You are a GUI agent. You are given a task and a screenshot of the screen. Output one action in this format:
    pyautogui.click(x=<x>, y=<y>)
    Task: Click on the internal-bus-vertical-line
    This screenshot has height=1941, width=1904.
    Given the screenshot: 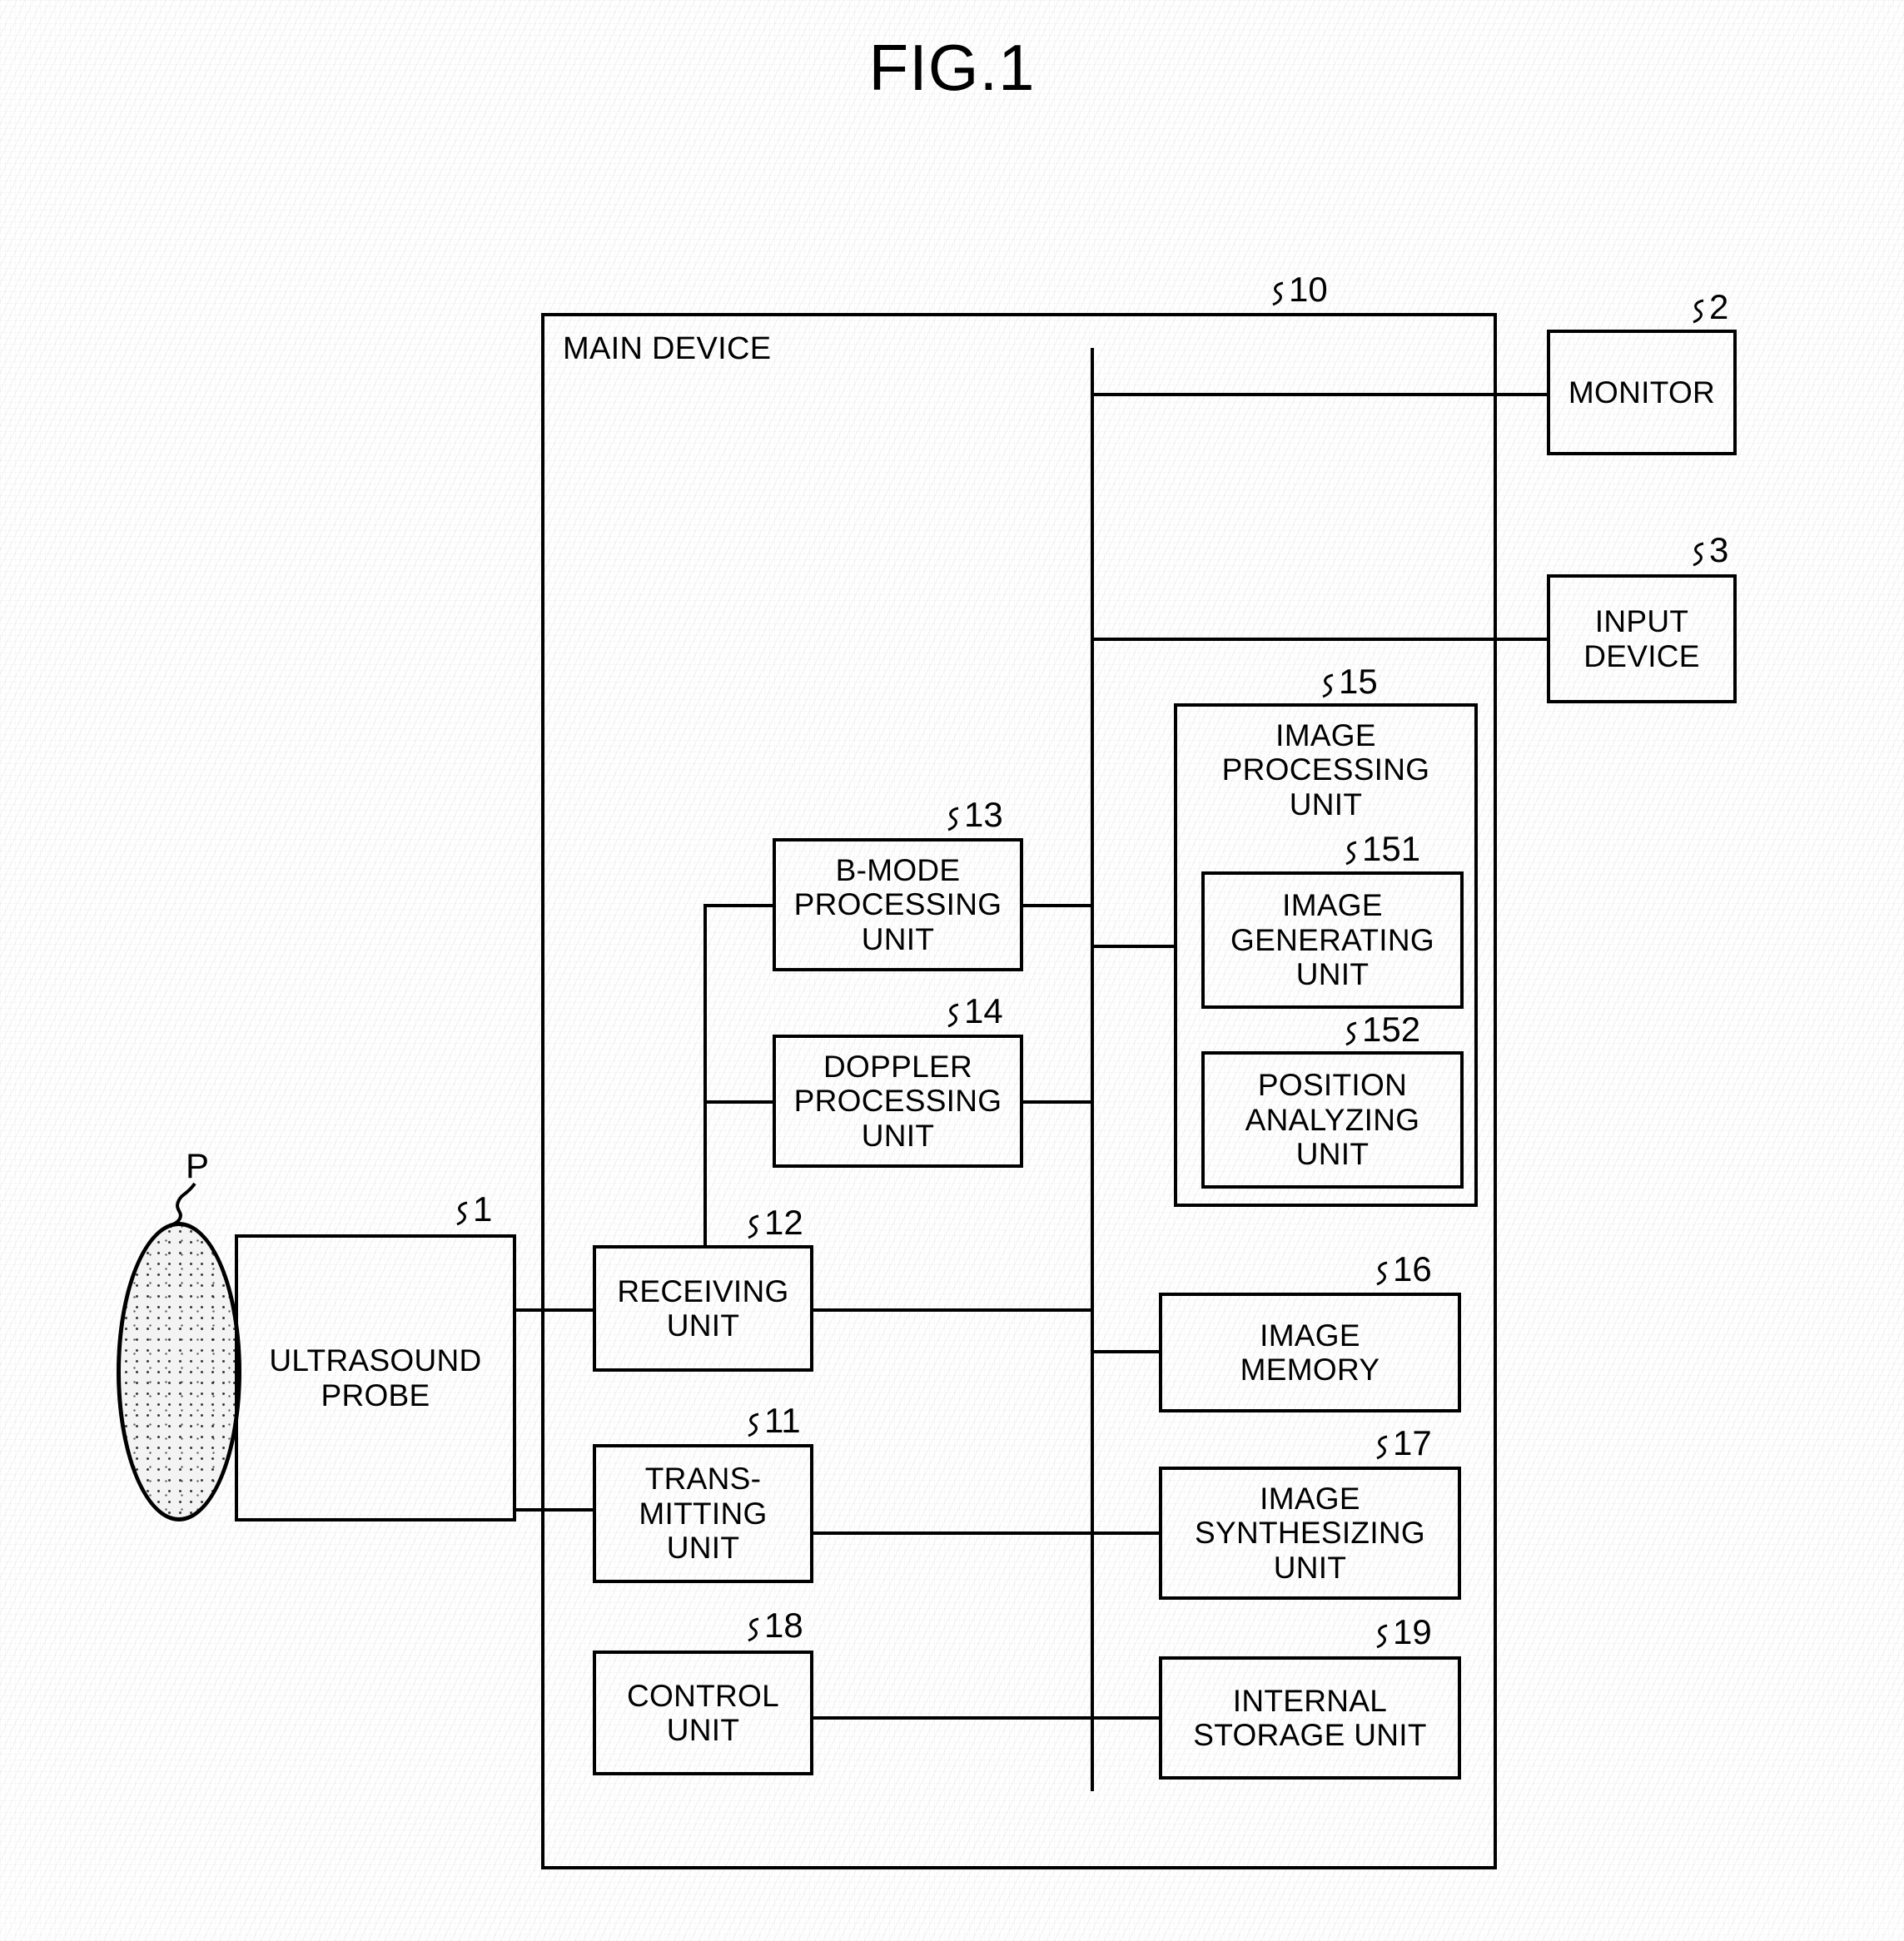 What is the action you would take?
    pyautogui.click(x=1092, y=1069)
    